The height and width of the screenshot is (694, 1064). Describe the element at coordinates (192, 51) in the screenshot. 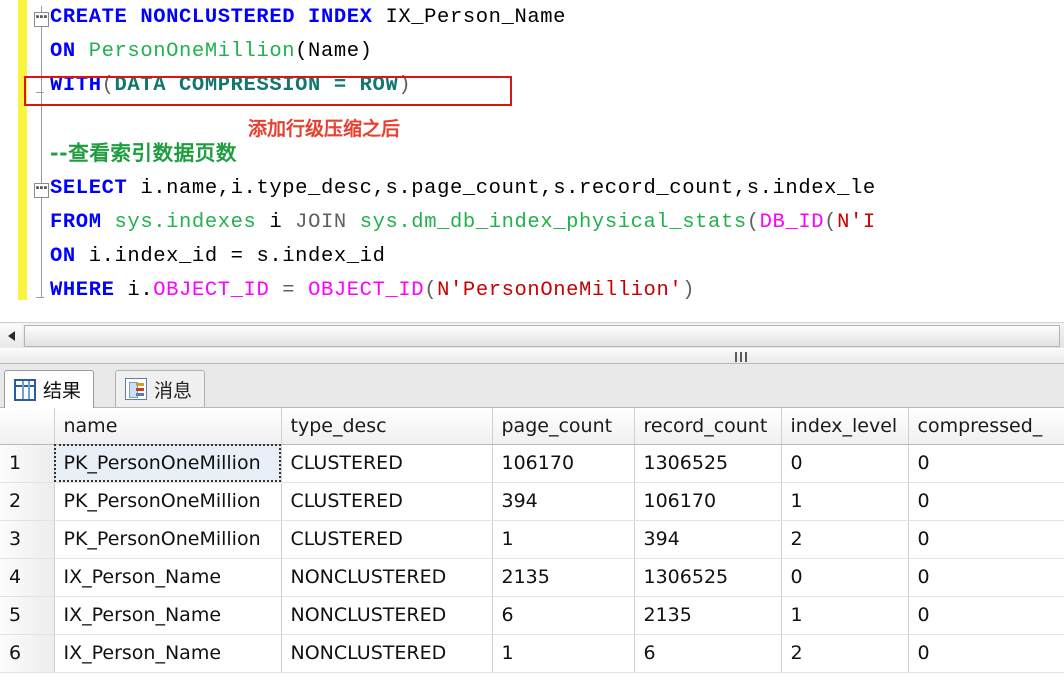

I see `code-token: PersonOneMillion` at that location.